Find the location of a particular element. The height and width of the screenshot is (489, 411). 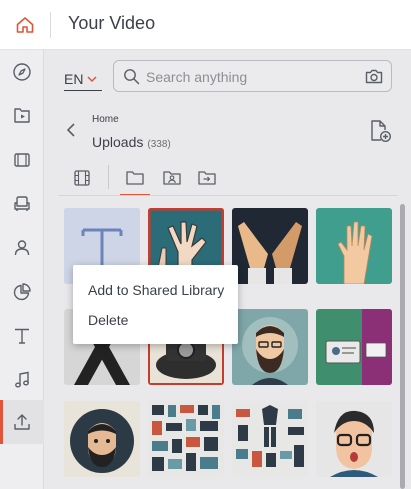

sidebar-item-uploads is located at coordinates (22, 422).